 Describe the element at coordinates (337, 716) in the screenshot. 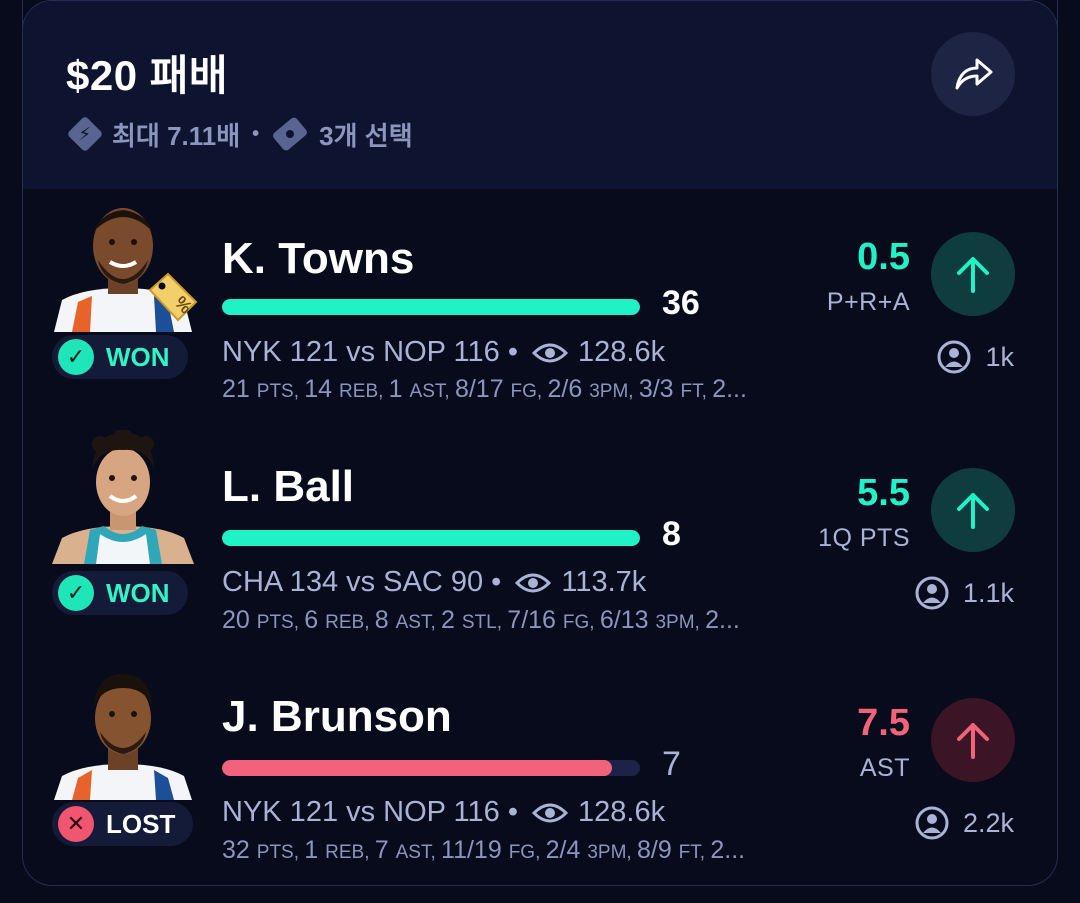

I see `player-name: J. Brunson` at that location.